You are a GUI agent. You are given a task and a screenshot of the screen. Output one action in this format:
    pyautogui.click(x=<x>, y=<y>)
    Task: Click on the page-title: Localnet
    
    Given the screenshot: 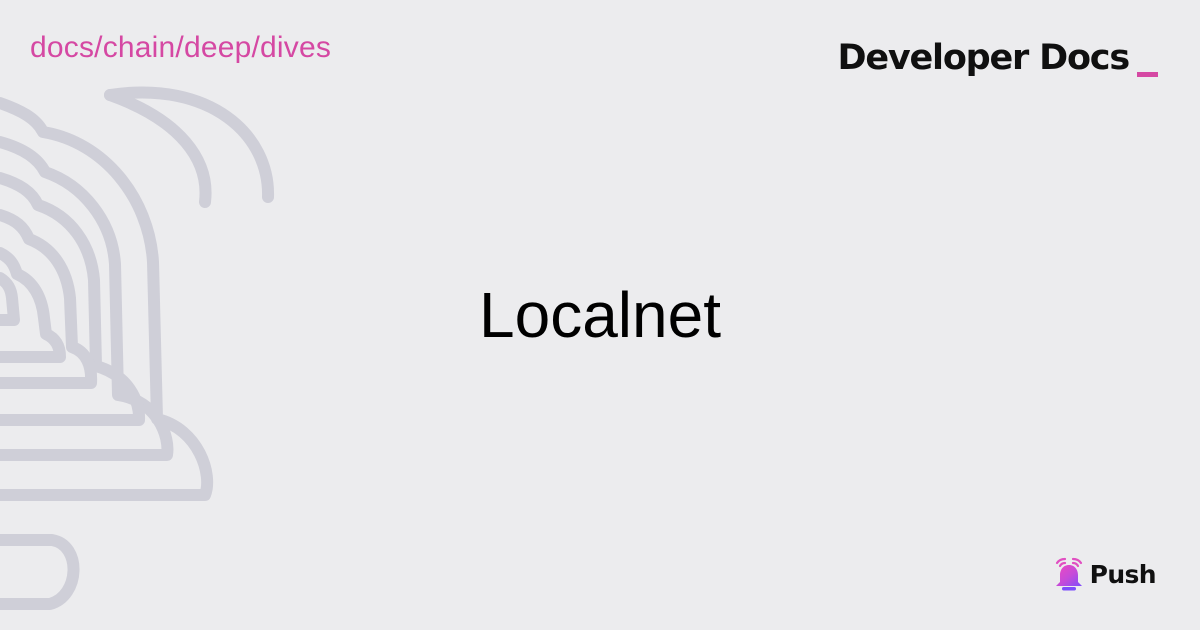 What is the action you would take?
    pyautogui.click(x=600, y=315)
    